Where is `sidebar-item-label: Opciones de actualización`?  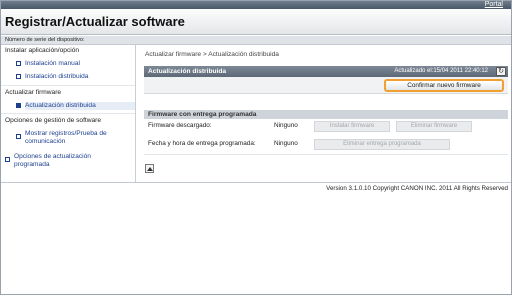 sidebar-item-label: Opciones de actualización is located at coordinates (52, 156).